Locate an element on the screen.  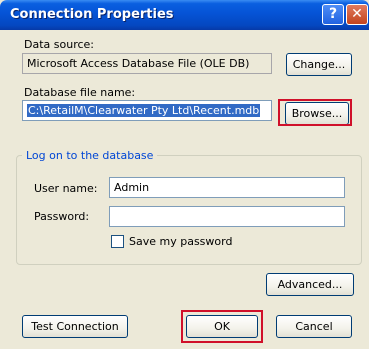
database-file-path: C:\RetailM\Clearwater Pty Ltd\Recent.mdb is located at coordinates (144, 110).